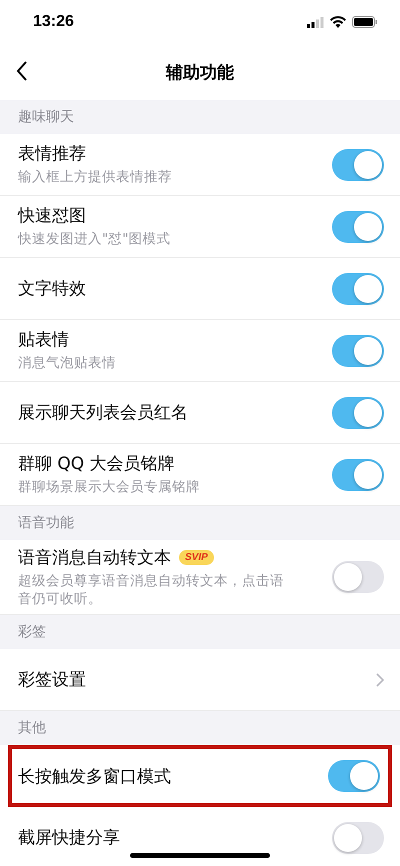  Describe the element at coordinates (22, 71) in the screenshot. I see `back-icon` at that location.